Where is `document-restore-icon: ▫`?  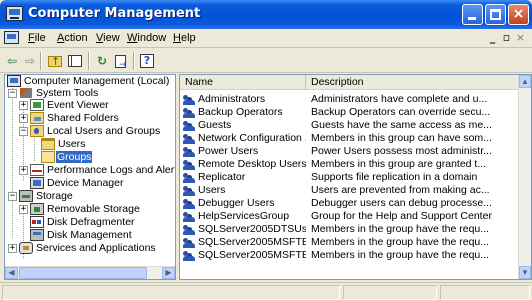 document-restore-icon: ▫ is located at coordinates (506, 37).